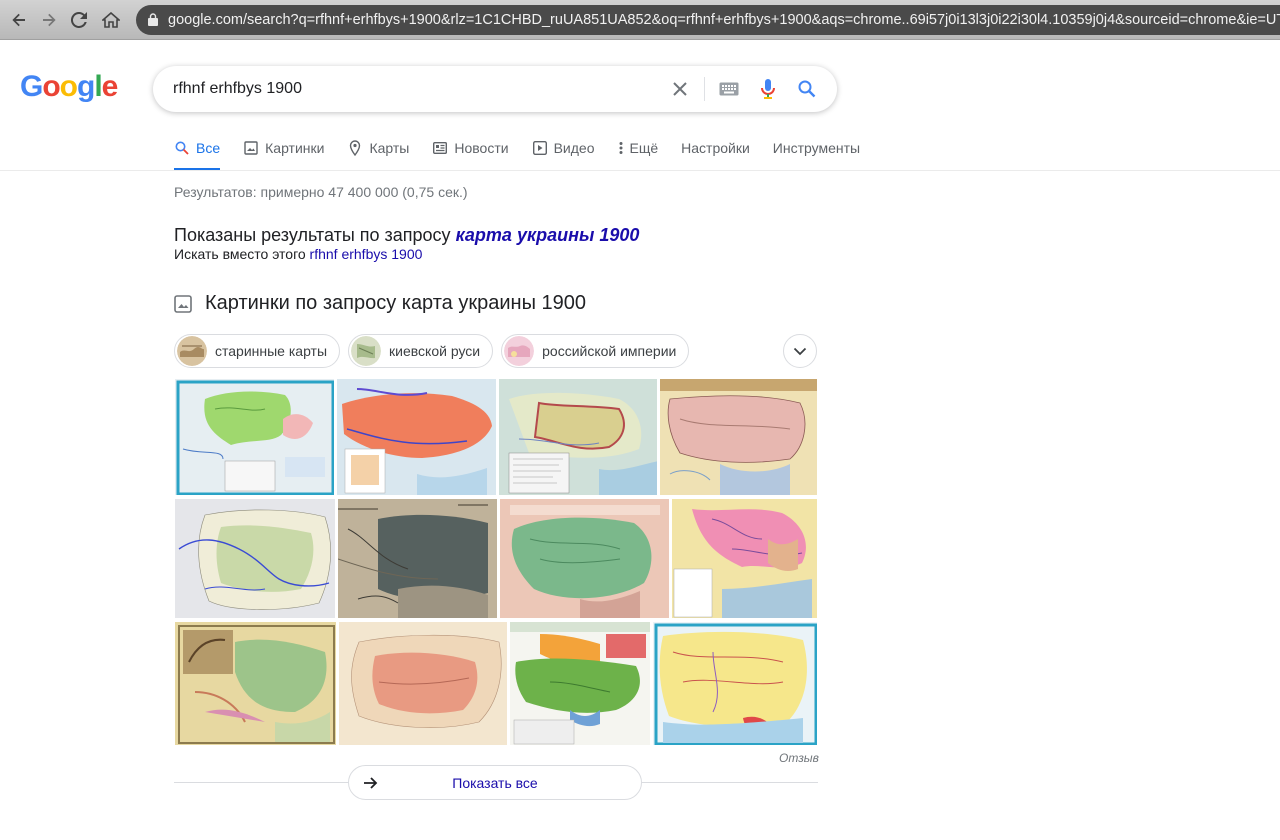  I want to click on tab-maps: Карты, so click(378, 154).